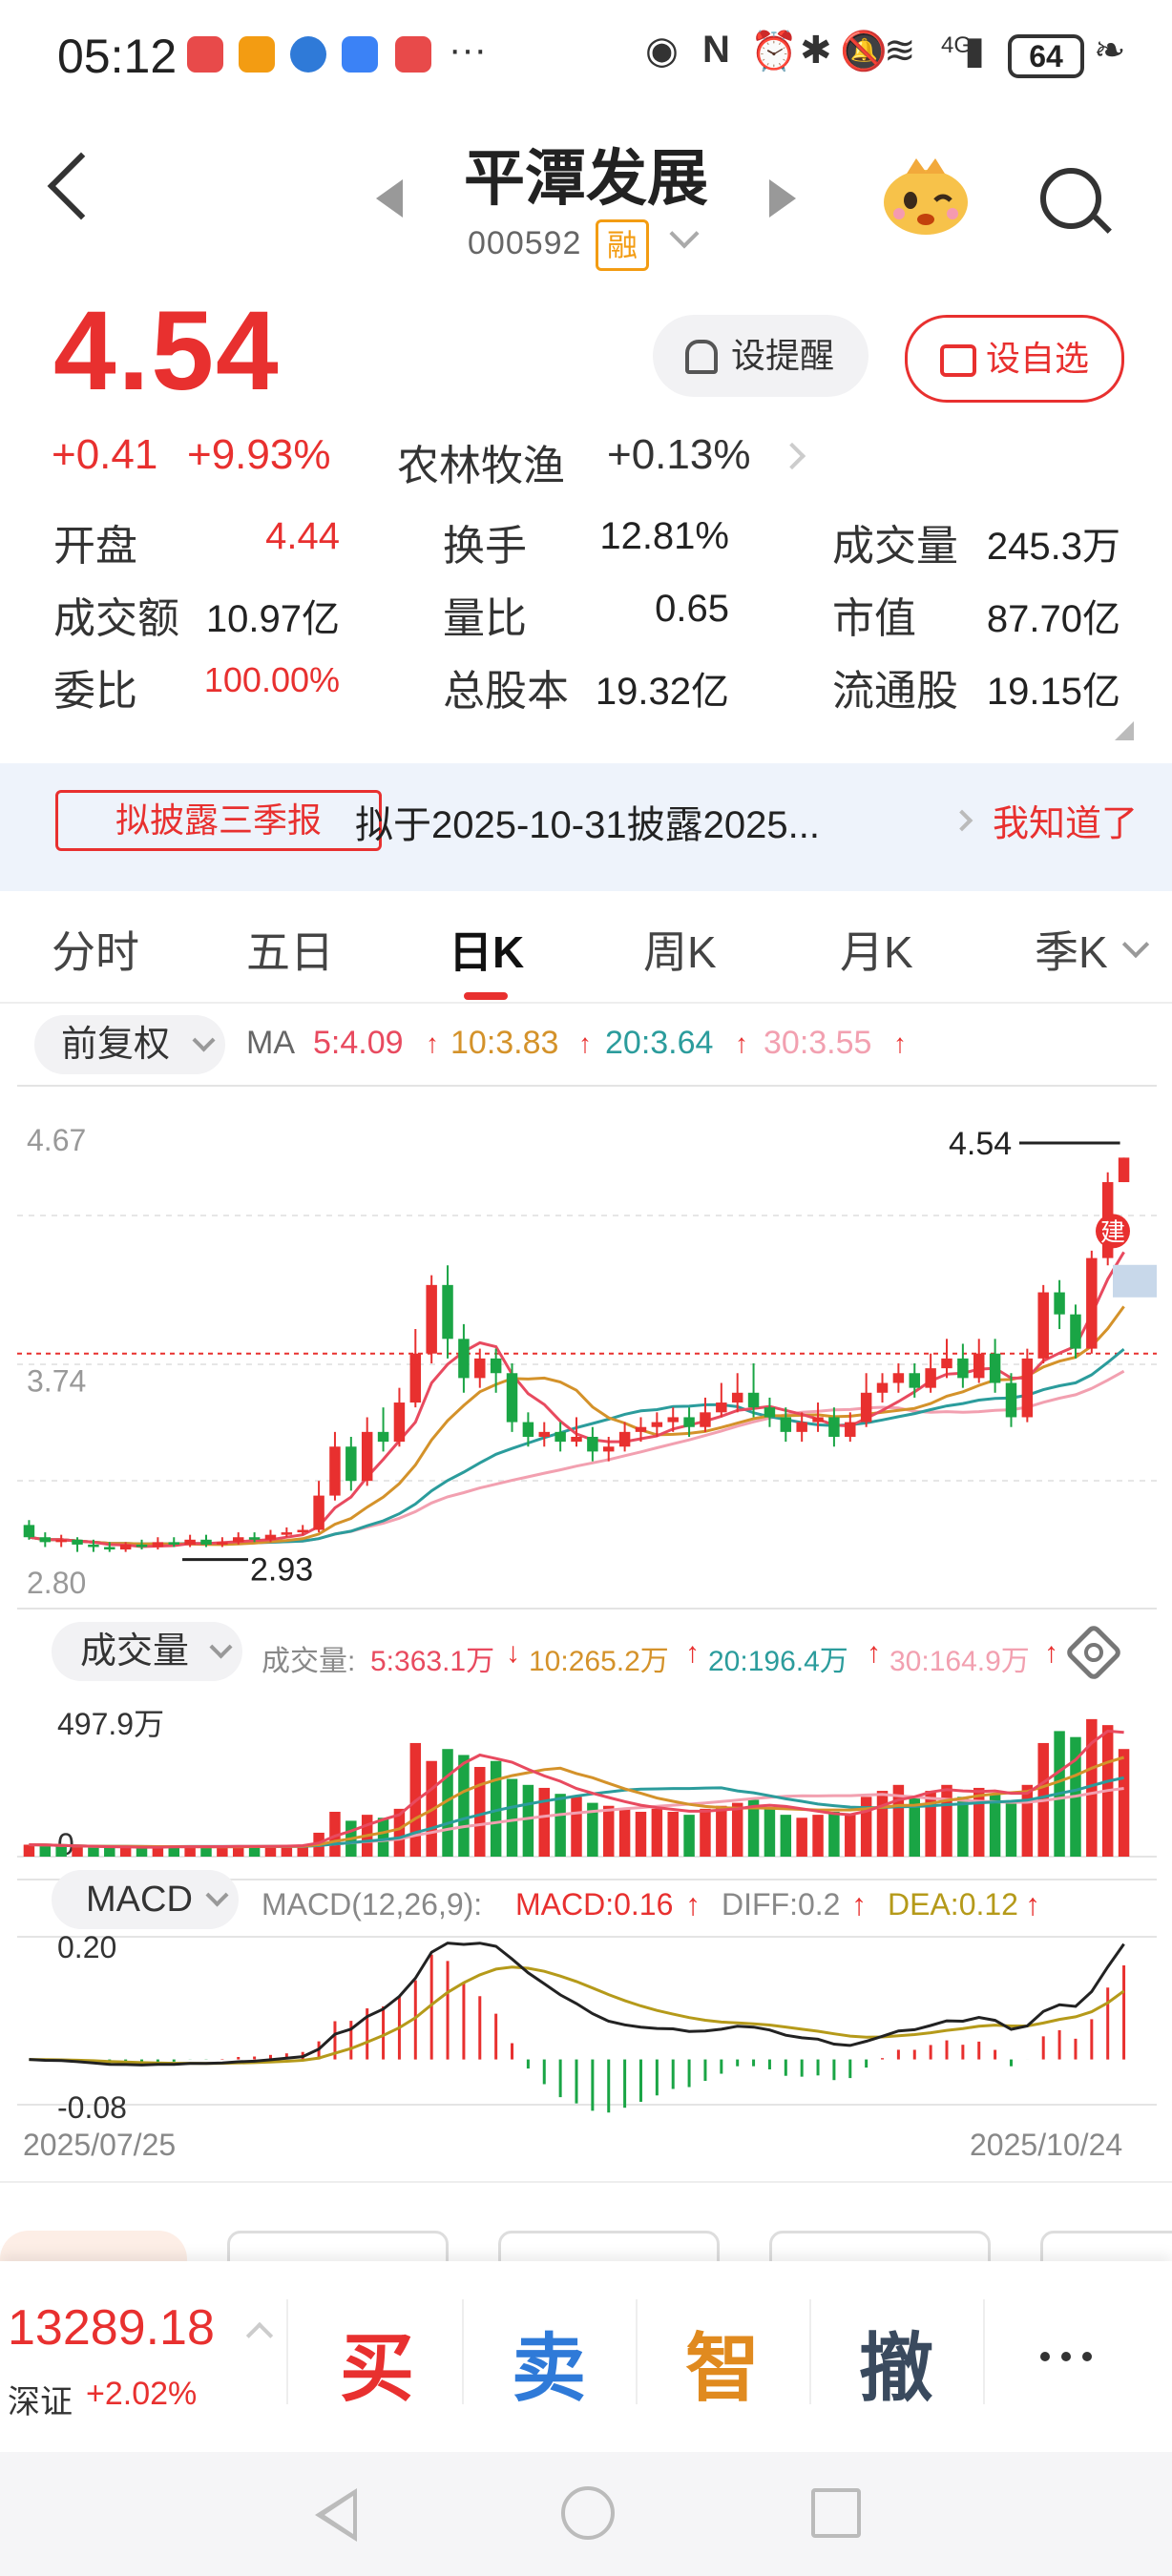 The height and width of the screenshot is (2576, 1172). I want to click on sector-name: 农林牧渔, so click(481, 461).